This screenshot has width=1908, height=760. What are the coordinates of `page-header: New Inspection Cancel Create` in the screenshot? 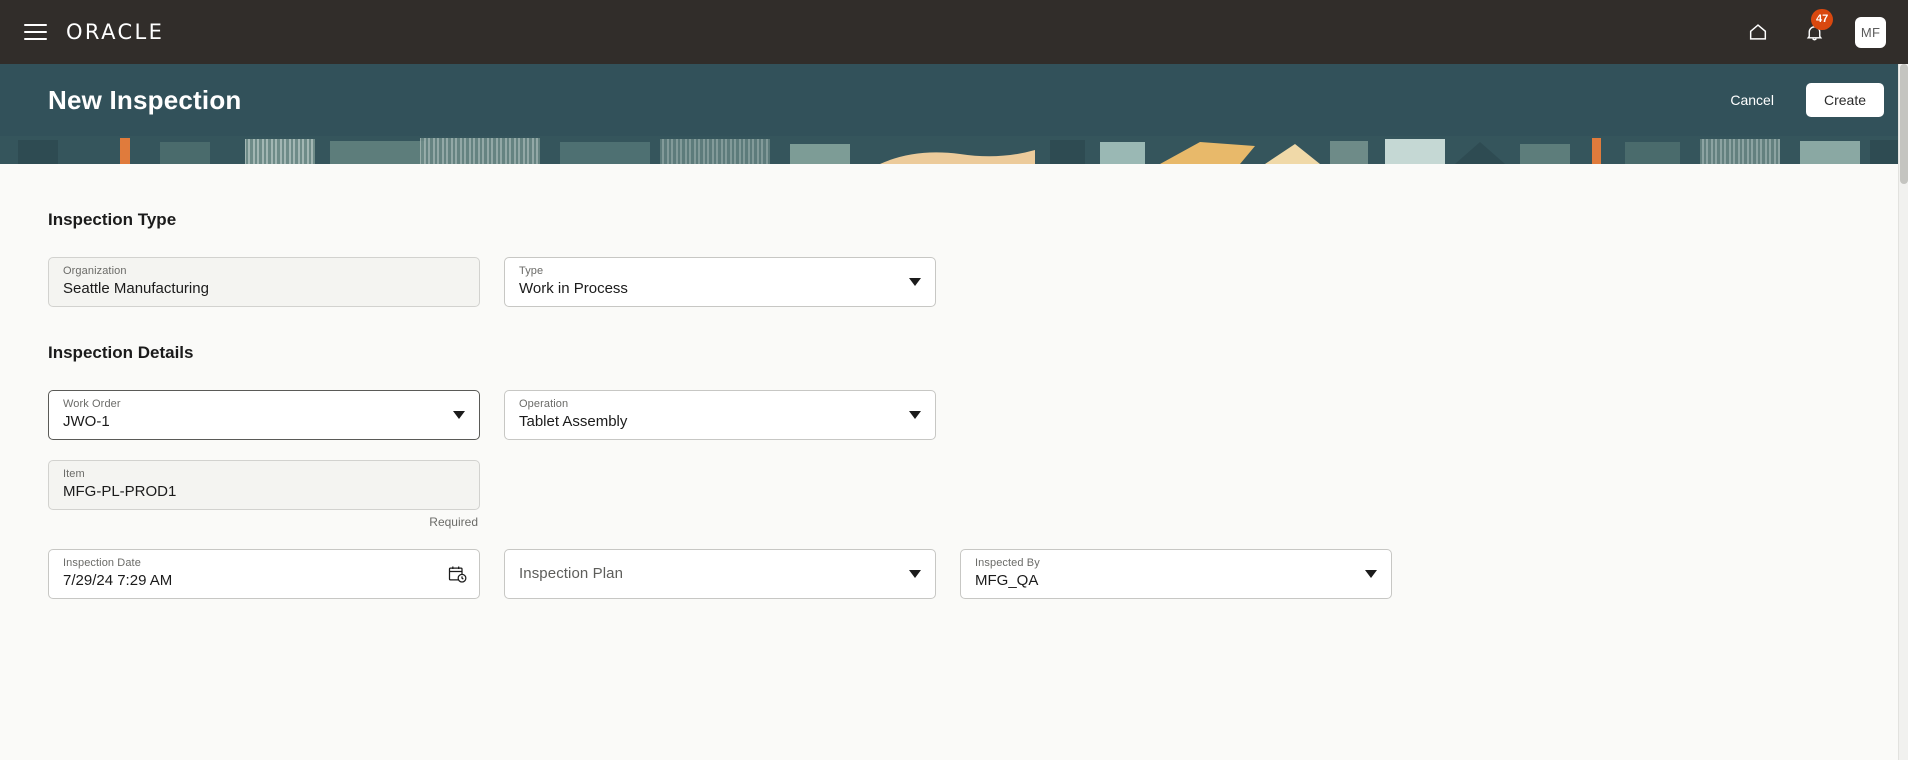 It's located at (954, 100).